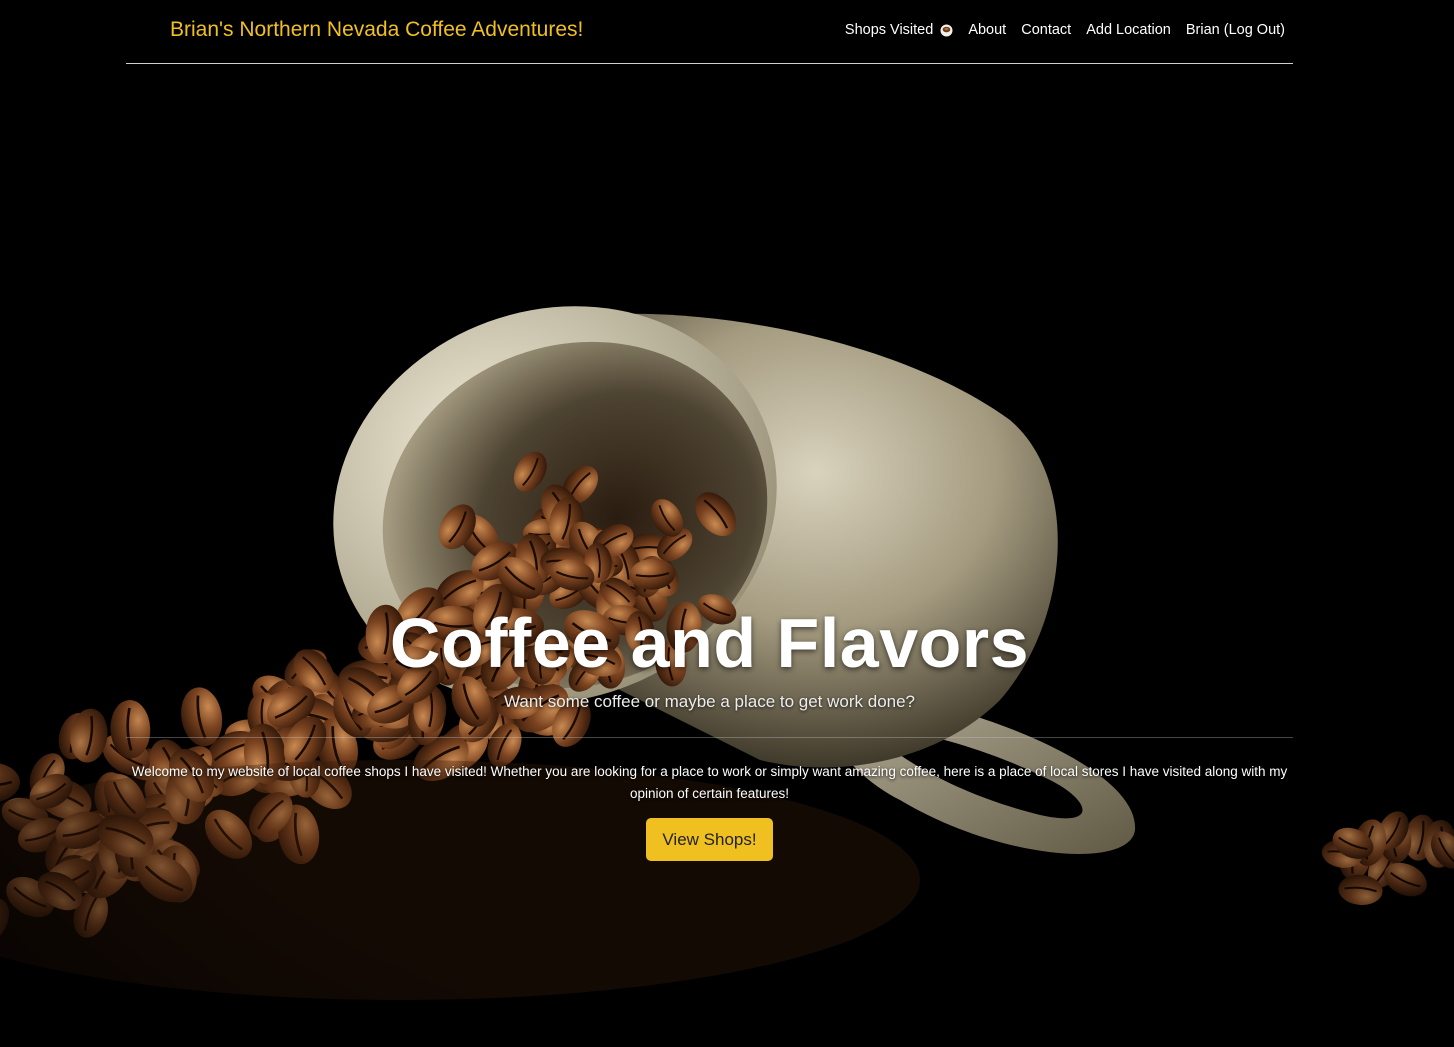  What do you see at coordinates (1128, 30) in the screenshot?
I see `nav-link-add-location: Add Location` at bounding box center [1128, 30].